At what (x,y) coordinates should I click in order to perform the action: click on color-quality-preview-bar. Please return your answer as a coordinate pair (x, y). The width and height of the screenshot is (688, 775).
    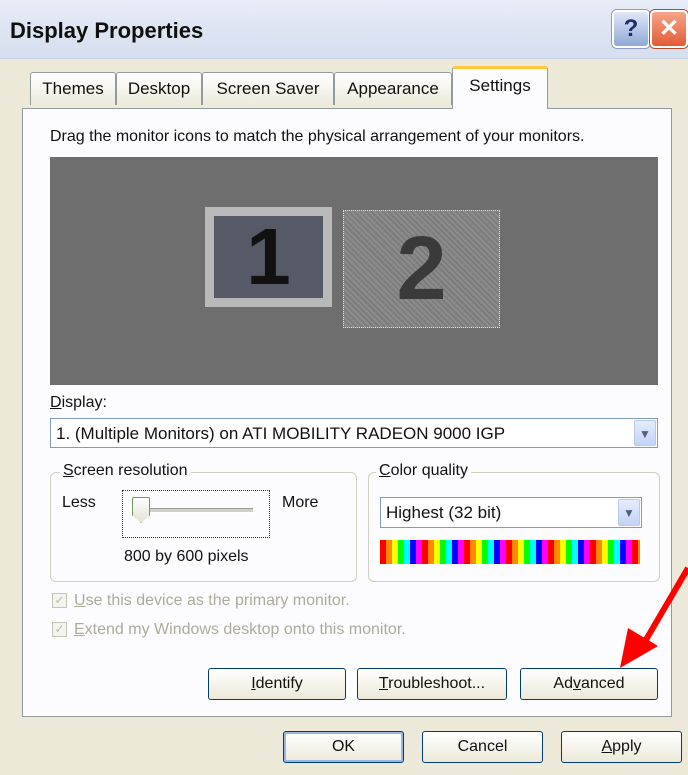
    Looking at the image, I should click on (510, 552).